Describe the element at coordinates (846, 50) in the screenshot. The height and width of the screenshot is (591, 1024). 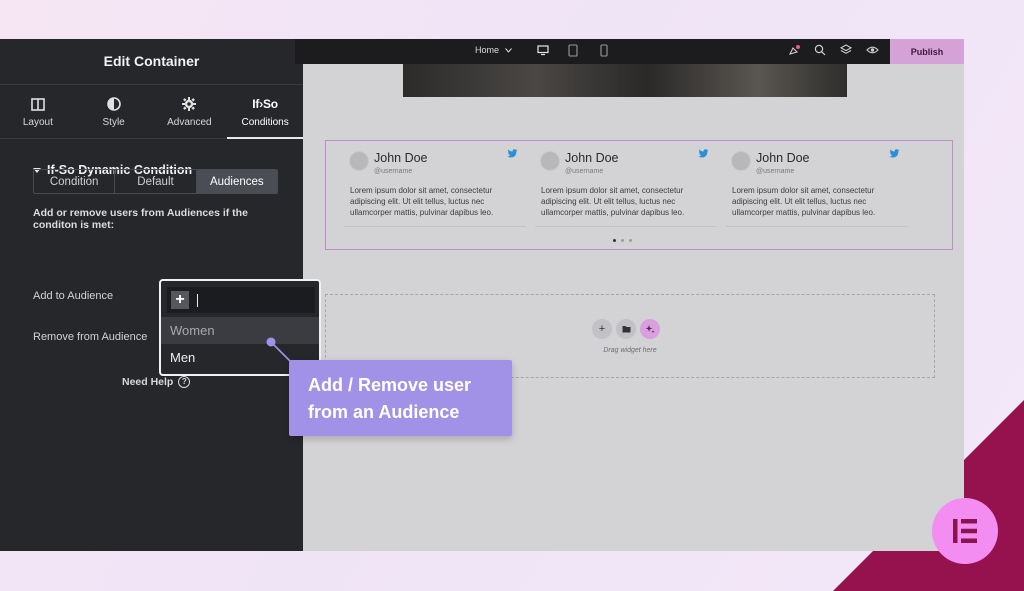
I see `layers-icon` at that location.